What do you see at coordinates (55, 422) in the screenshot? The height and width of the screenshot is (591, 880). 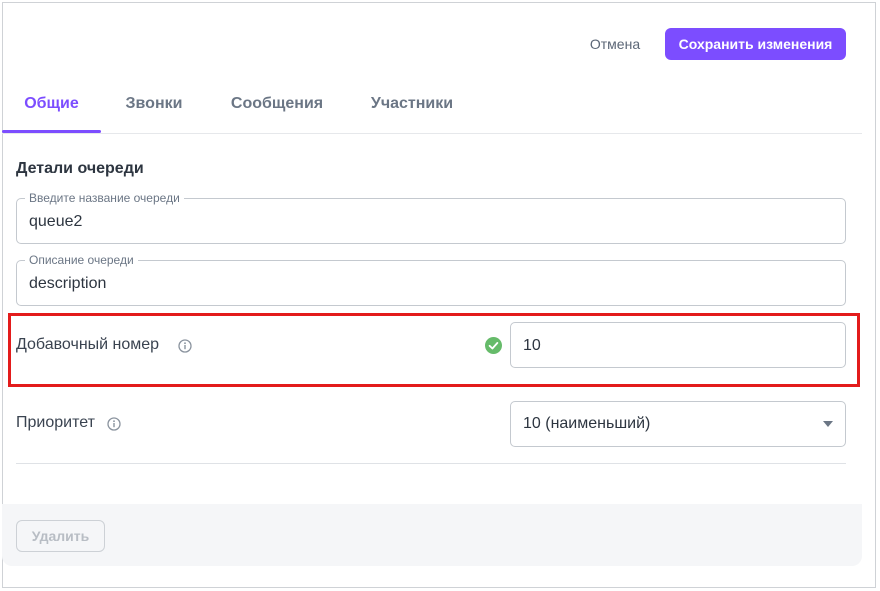 I see `priority-label: Приоритет` at bounding box center [55, 422].